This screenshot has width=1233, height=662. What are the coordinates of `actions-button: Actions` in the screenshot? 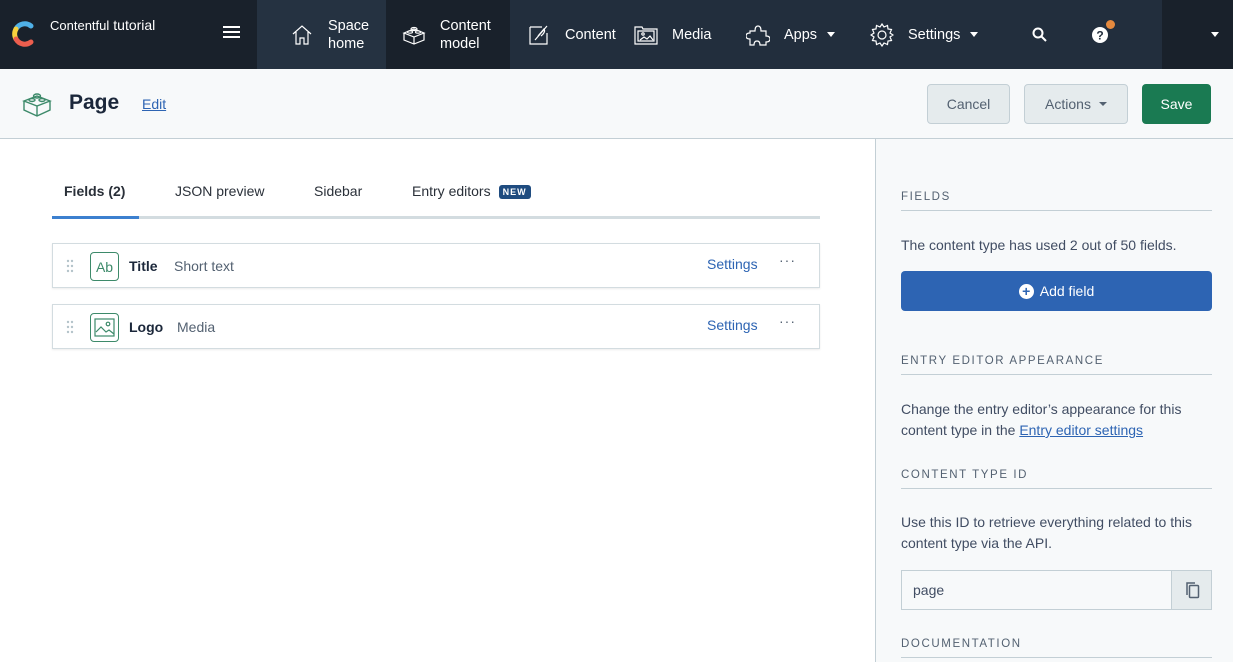 It's located at (1076, 104).